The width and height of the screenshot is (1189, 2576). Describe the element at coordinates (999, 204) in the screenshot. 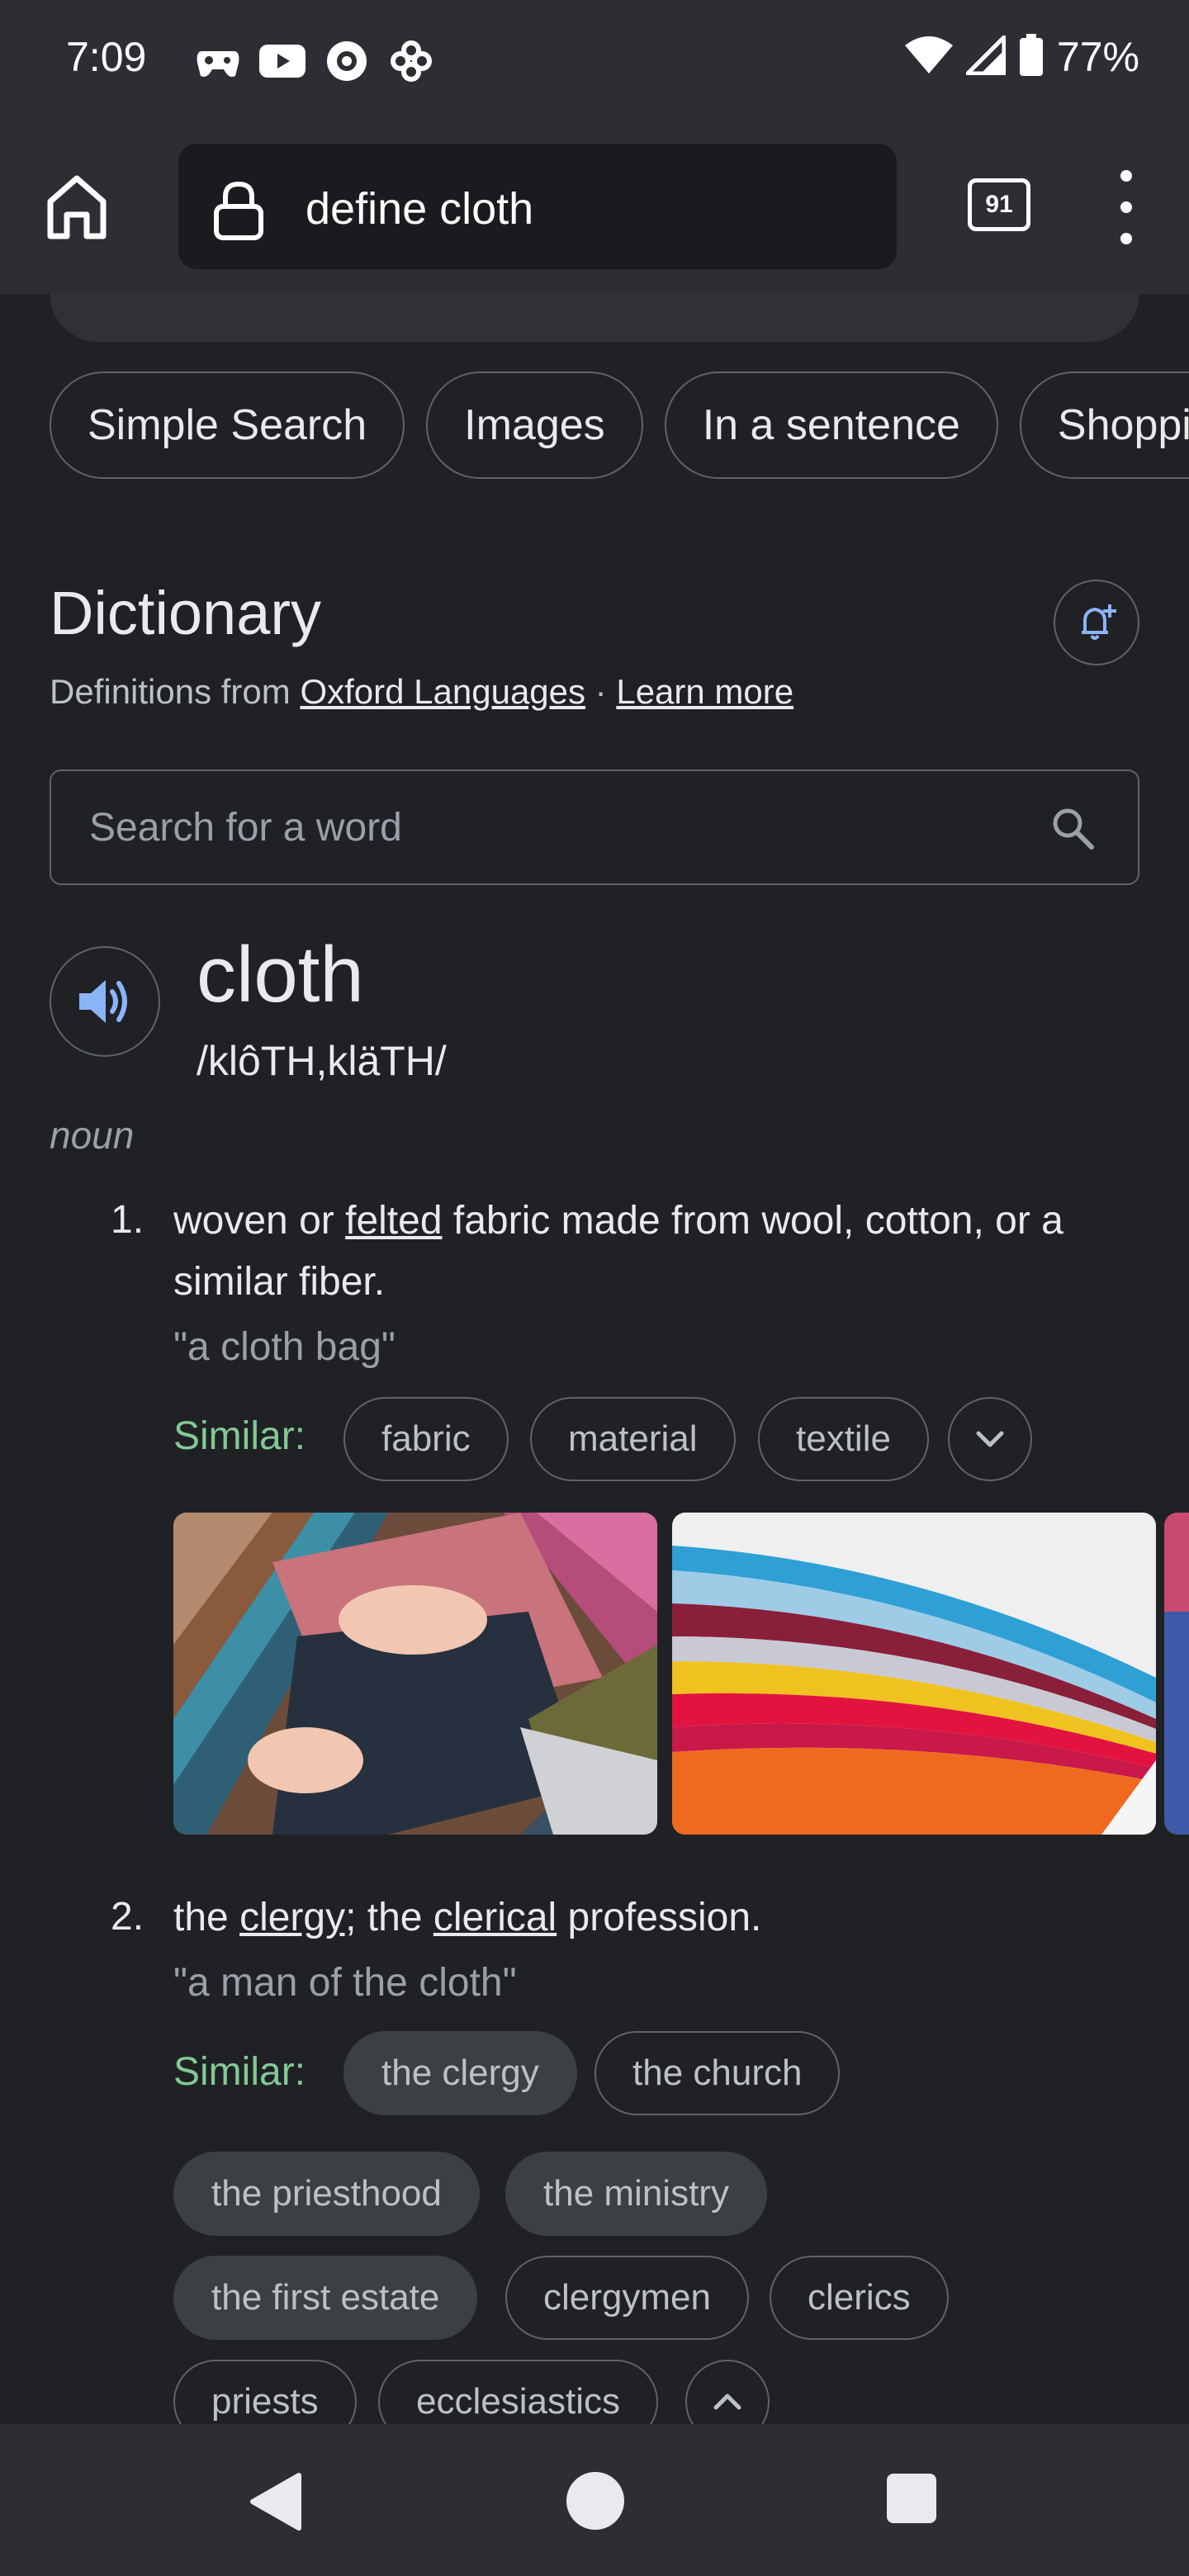

I see `tab-switcher-button: 91` at that location.